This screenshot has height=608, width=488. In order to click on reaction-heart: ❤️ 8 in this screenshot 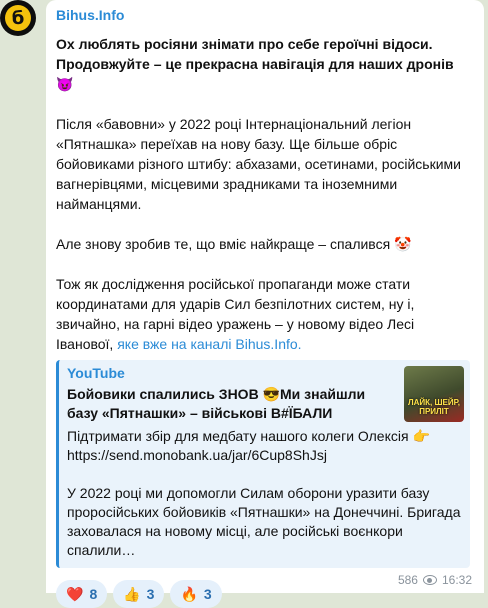, I will do `click(82, 594)`.